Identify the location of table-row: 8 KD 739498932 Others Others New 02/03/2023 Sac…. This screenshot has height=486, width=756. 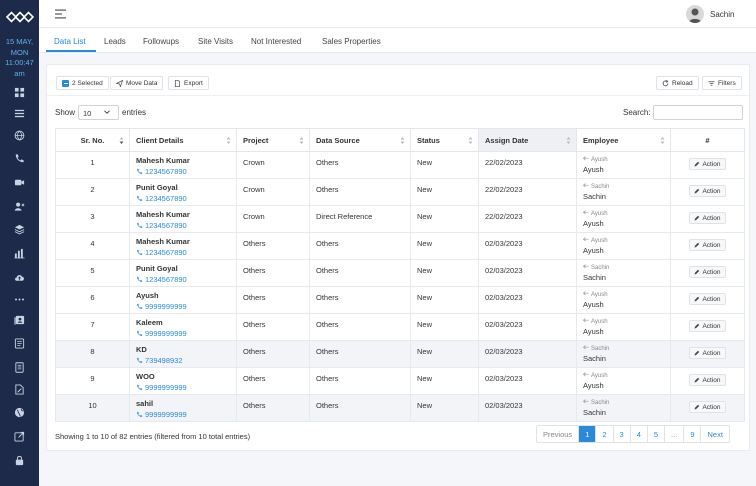
(400, 354).